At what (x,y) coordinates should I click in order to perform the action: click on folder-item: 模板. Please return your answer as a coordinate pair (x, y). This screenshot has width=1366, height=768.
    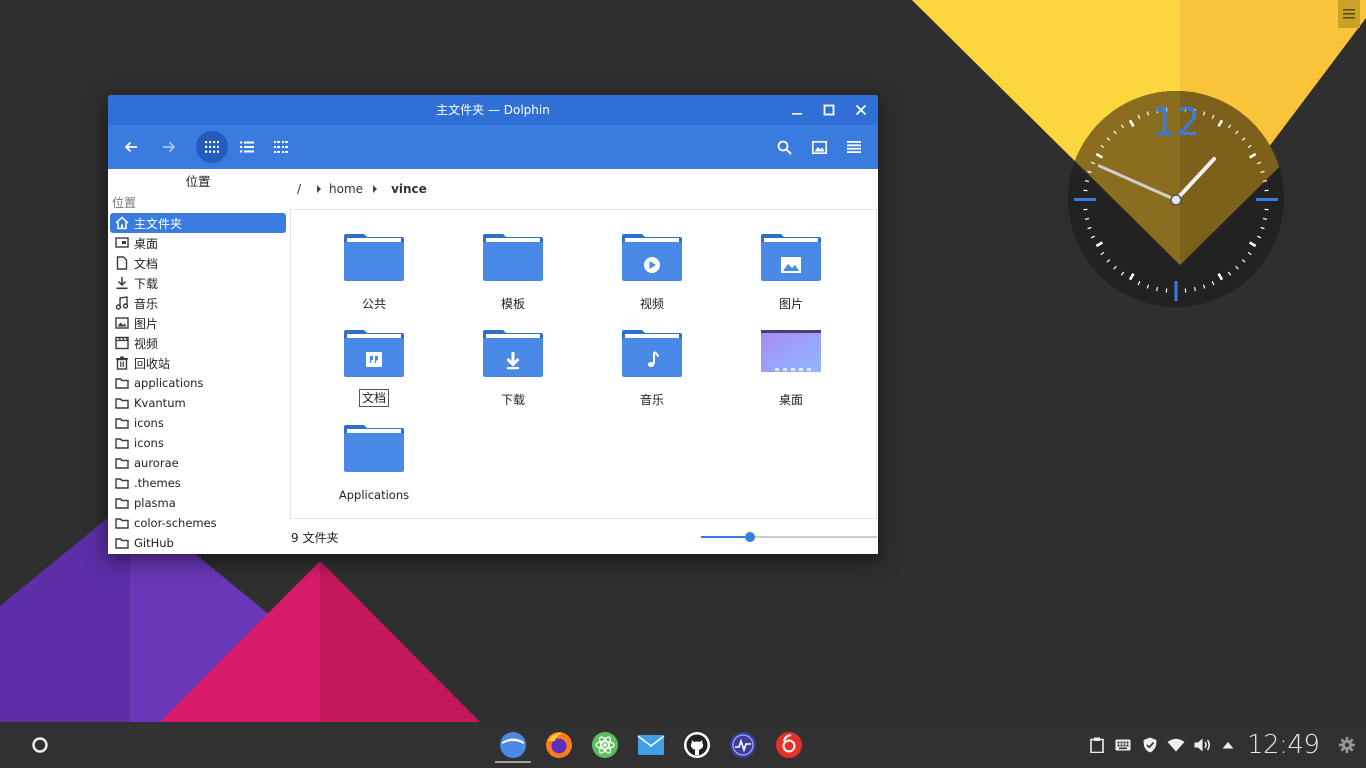
    Looking at the image, I should click on (513, 271).